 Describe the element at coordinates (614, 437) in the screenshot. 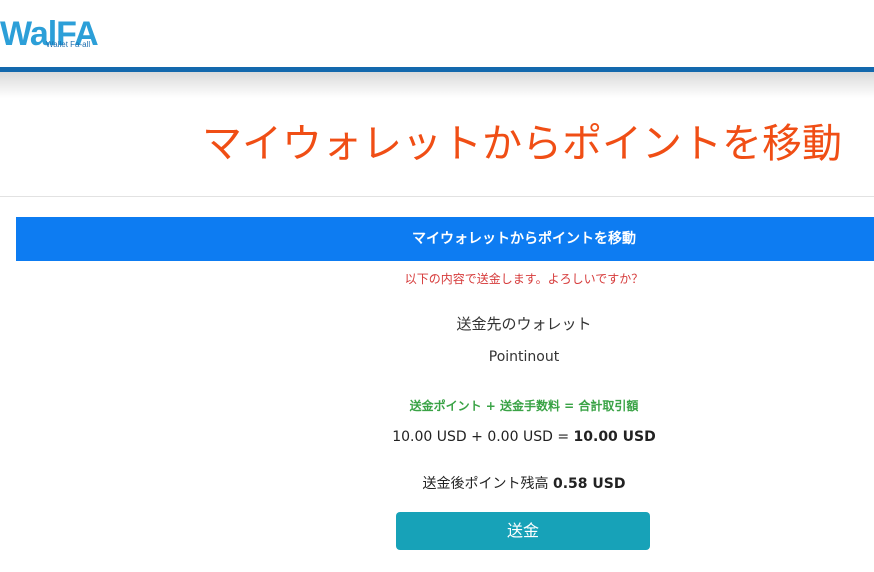

I see `total-value: 10.00 USD` at that location.